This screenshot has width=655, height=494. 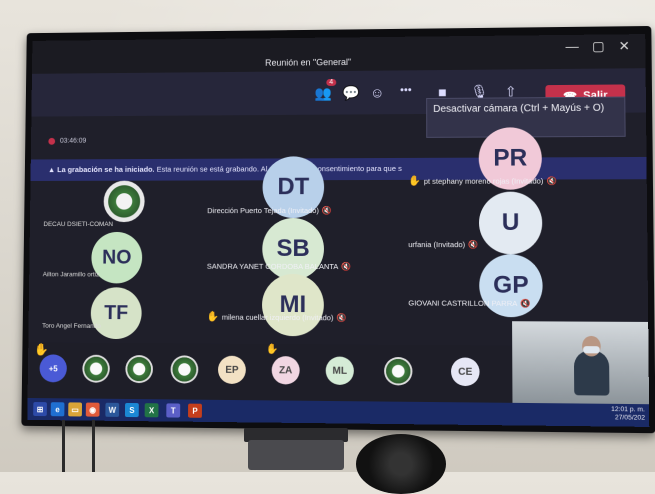 What do you see at coordinates (53, 368) in the screenshot?
I see `overflow-participants-button: +5` at bounding box center [53, 368].